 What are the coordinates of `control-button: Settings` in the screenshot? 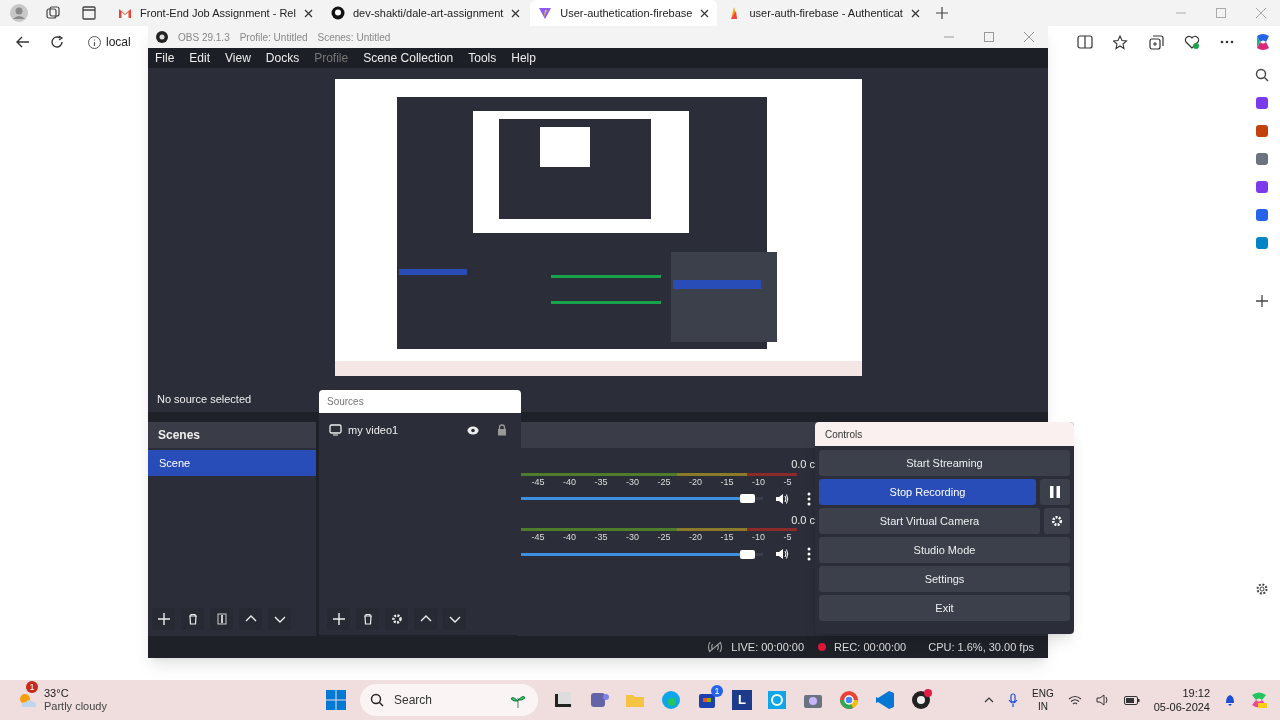 It's located at (944, 579).